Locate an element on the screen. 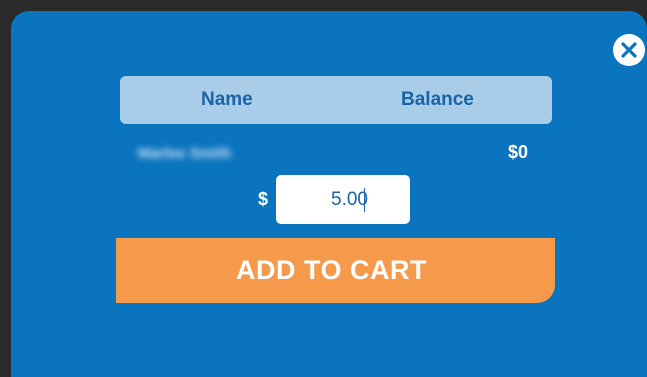  add-to-cart-label: ADD TO CART is located at coordinates (331, 270).